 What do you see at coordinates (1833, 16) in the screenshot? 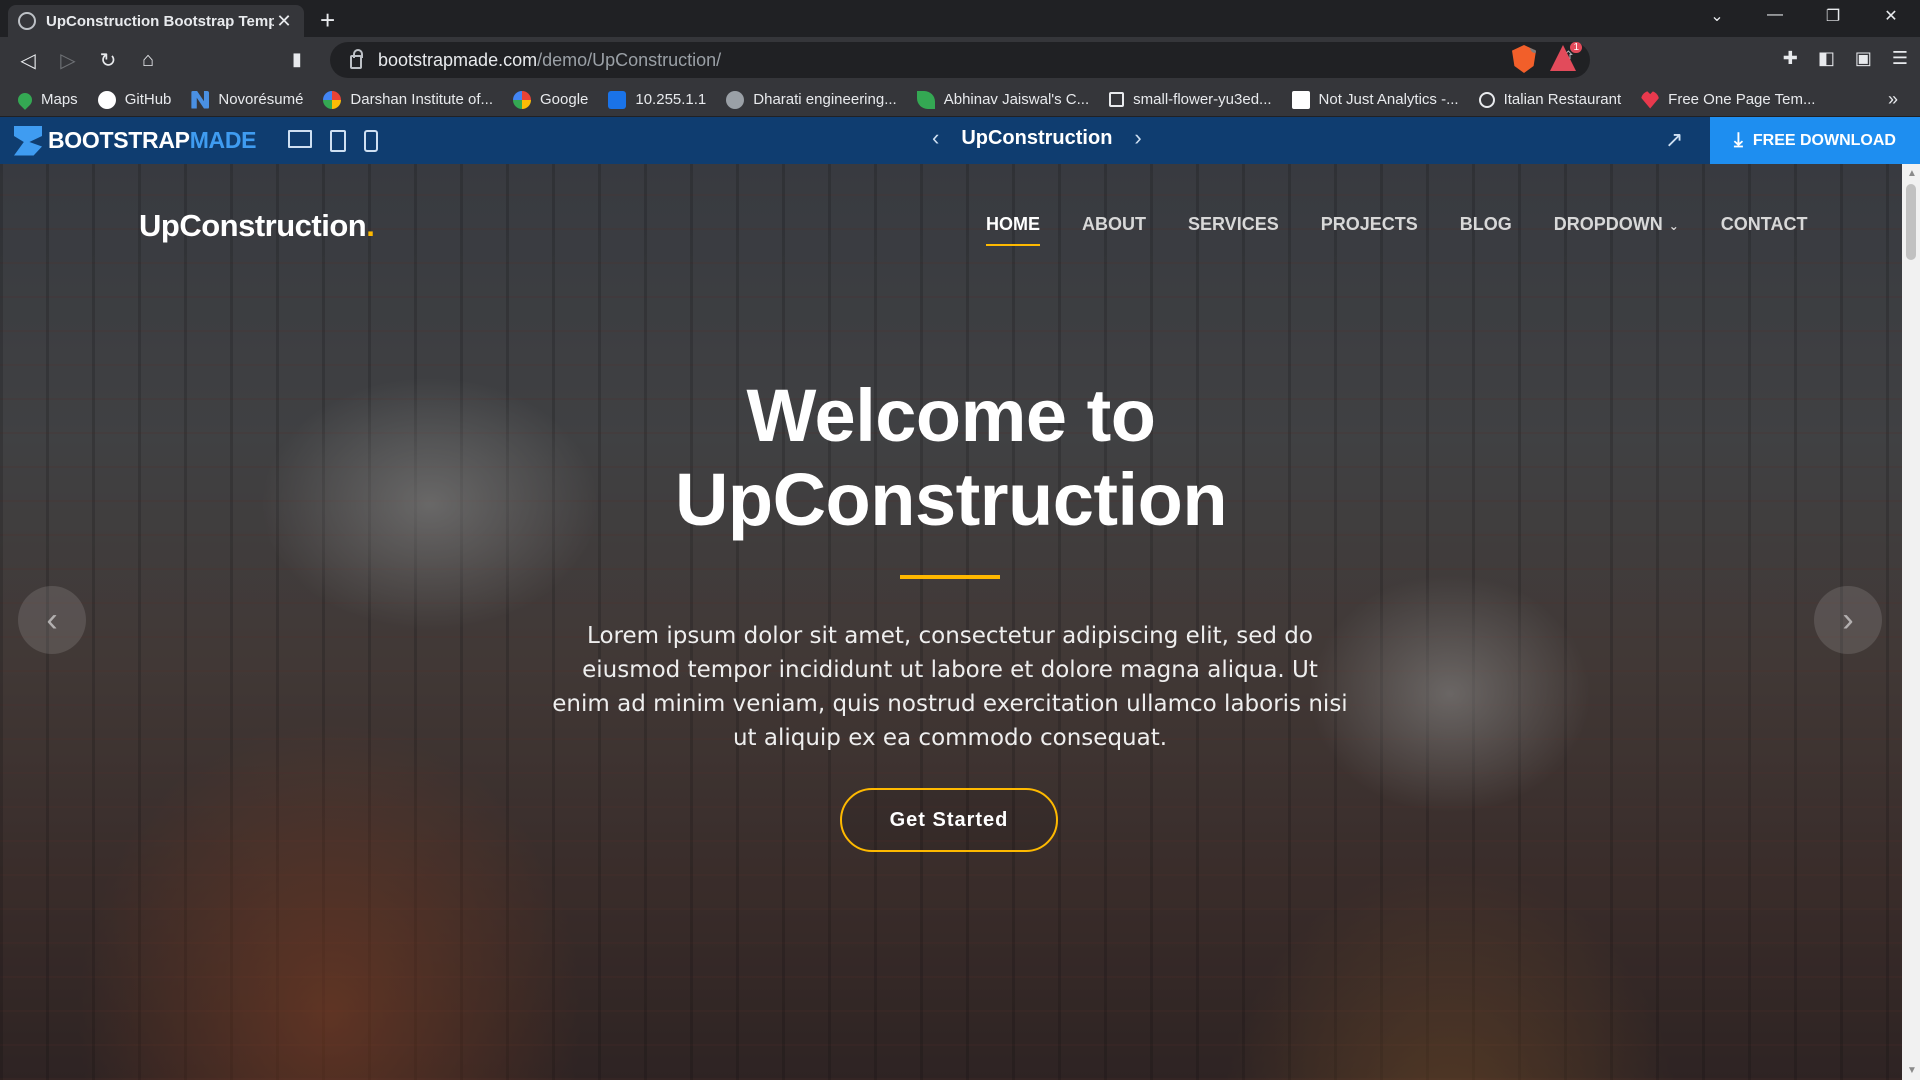
I see `restore-button: ❐` at bounding box center [1833, 16].